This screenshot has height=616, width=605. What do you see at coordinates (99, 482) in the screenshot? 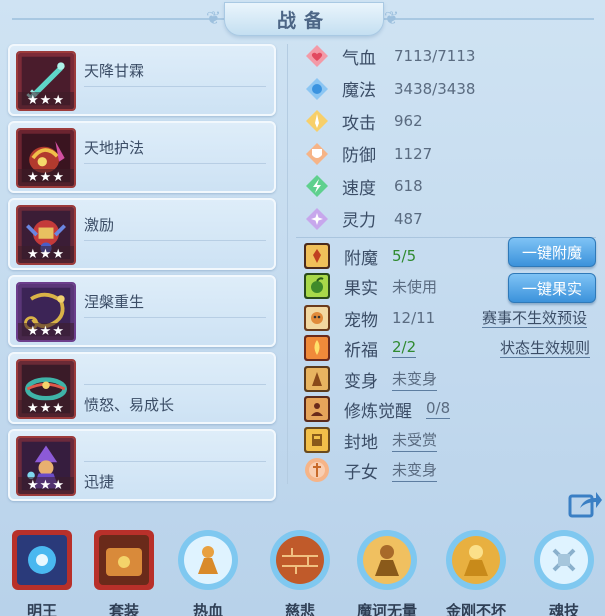
I see `skill-name: 迅捷` at bounding box center [99, 482].